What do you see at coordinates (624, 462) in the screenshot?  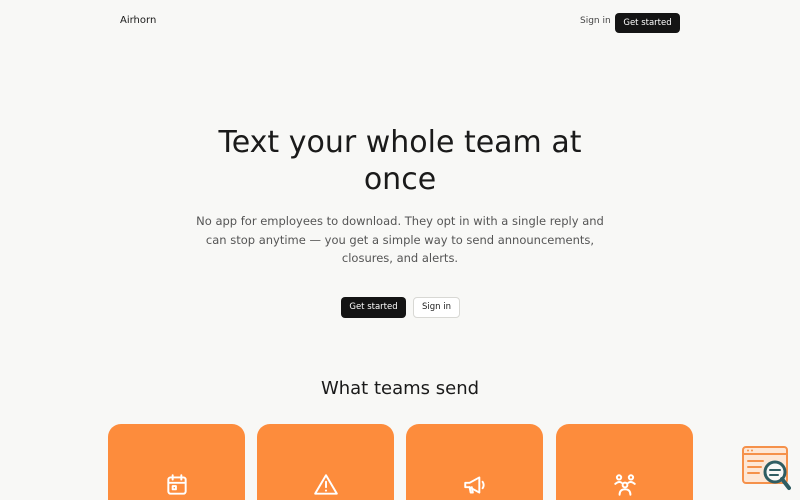 I see `card-users` at bounding box center [624, 462].